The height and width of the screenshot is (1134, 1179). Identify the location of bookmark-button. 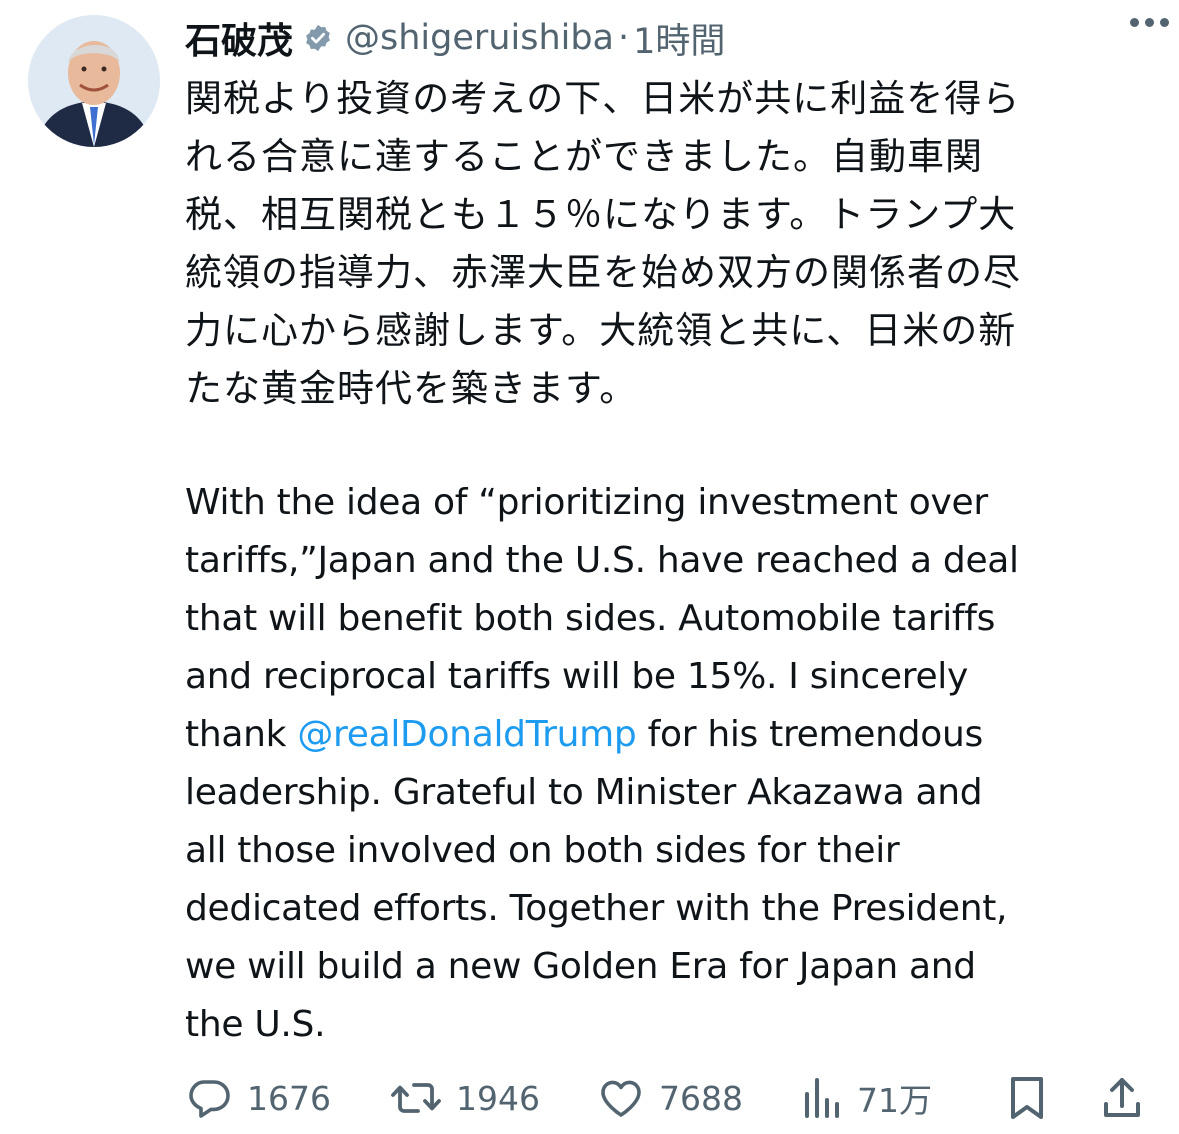
(1027, 1098).